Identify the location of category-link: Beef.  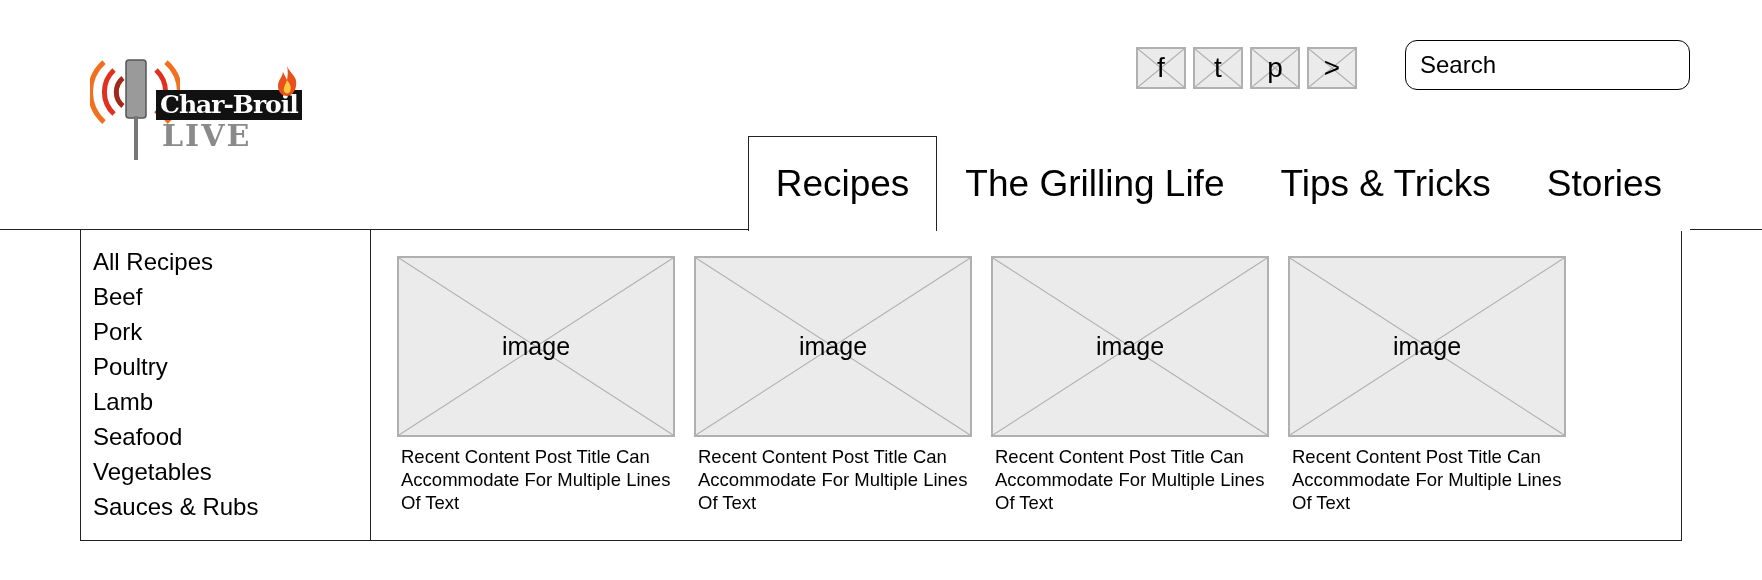
(118, 296).